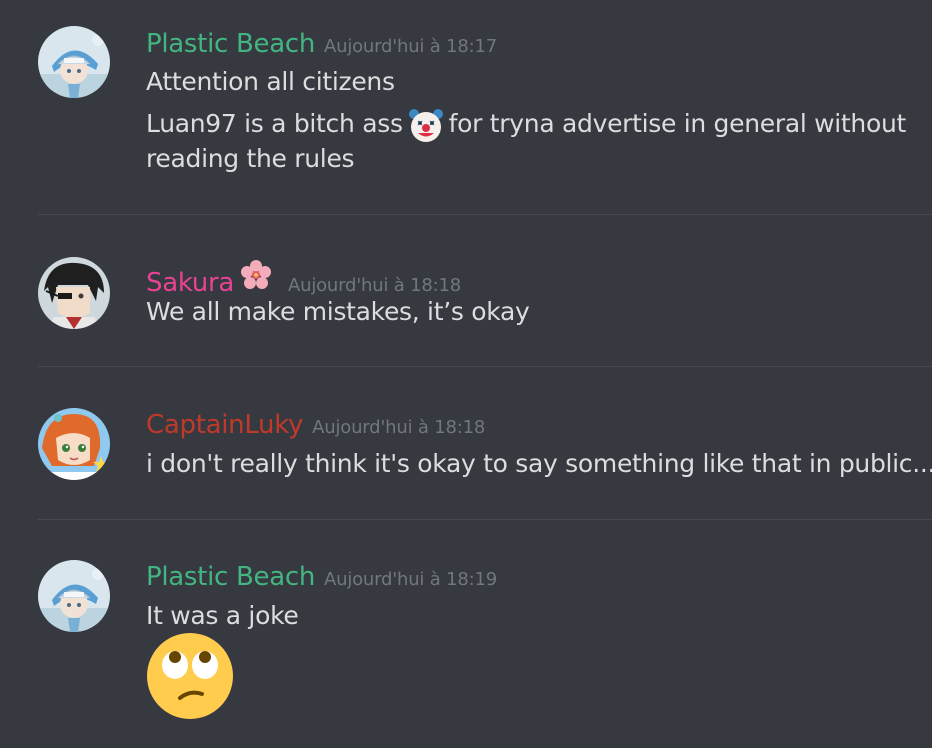  Describe the element at coordinates (270, 81) in the screenshot. I see `message-text: Attention all citizens` at that location.